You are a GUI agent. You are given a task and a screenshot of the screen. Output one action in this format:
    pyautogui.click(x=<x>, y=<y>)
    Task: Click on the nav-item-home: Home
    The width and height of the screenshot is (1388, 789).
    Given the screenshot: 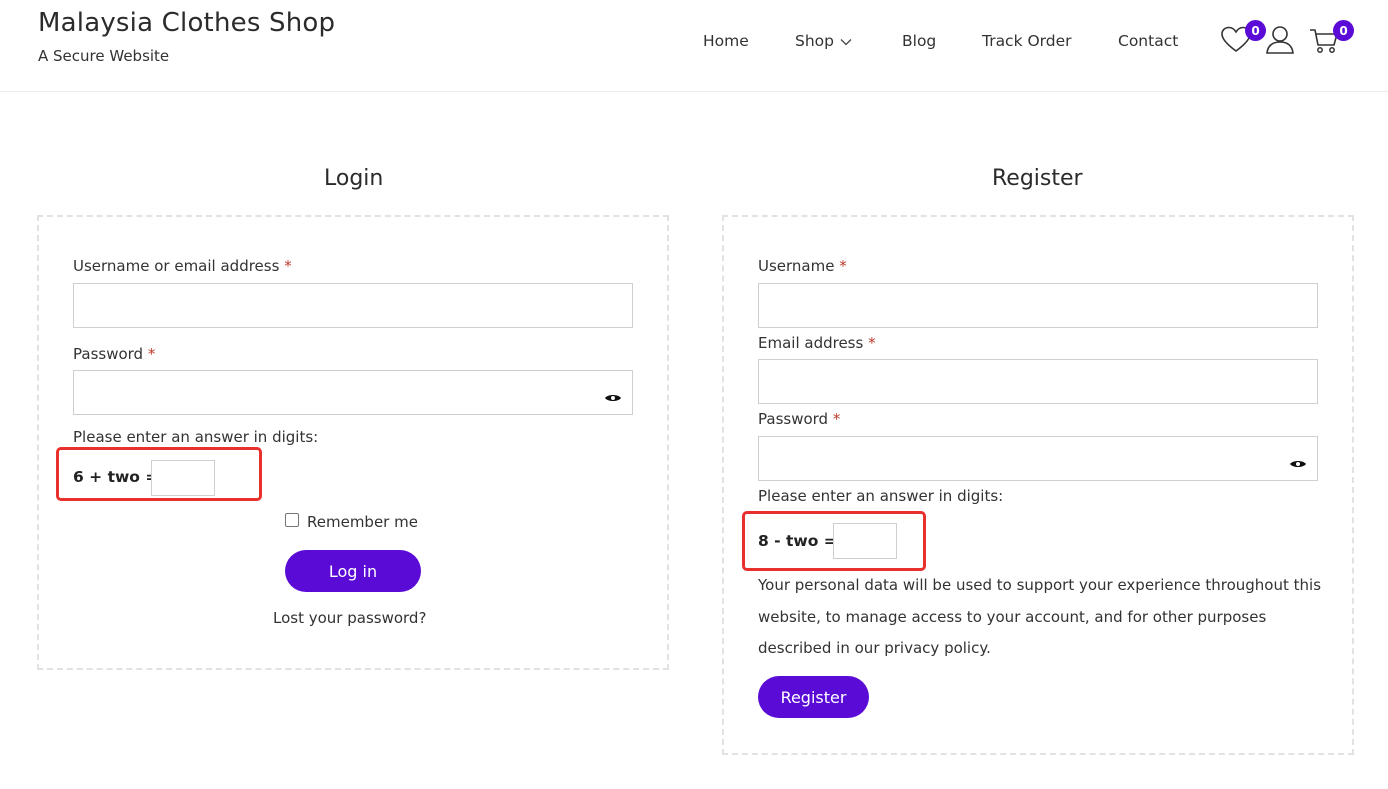 What is the action you would take?
    pyautogui.click(x=726, y=41)
    